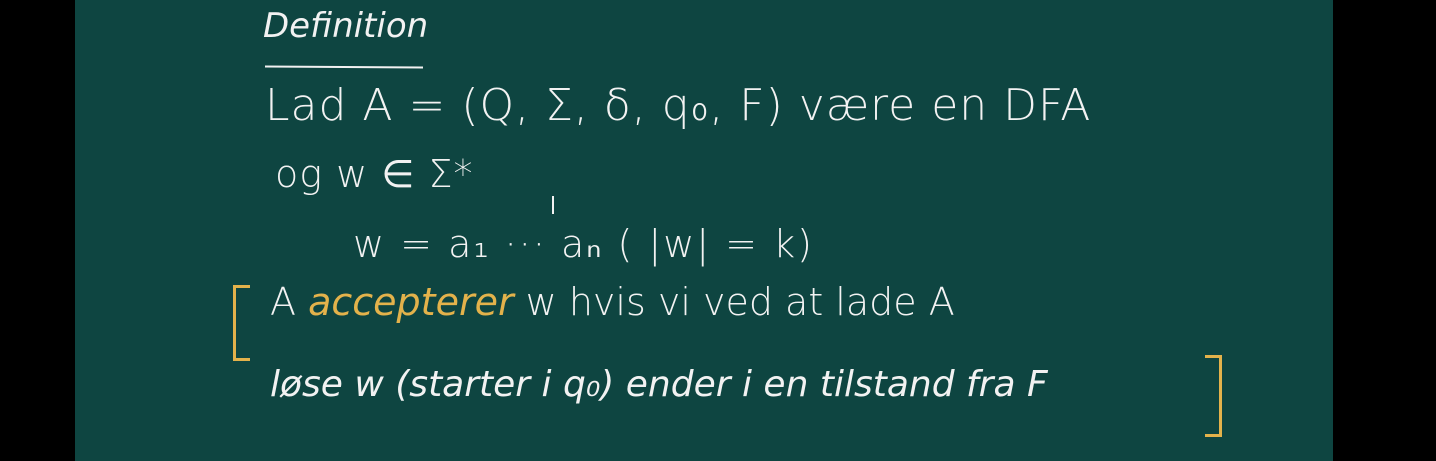 This screenshot has height=461, width=1436. Describe the element at coordinates (678, 105) in the screenshot. I see `definition-line-1: Lad A = (Q, Σ, δ, q₀, F) være en DFA` at that location.